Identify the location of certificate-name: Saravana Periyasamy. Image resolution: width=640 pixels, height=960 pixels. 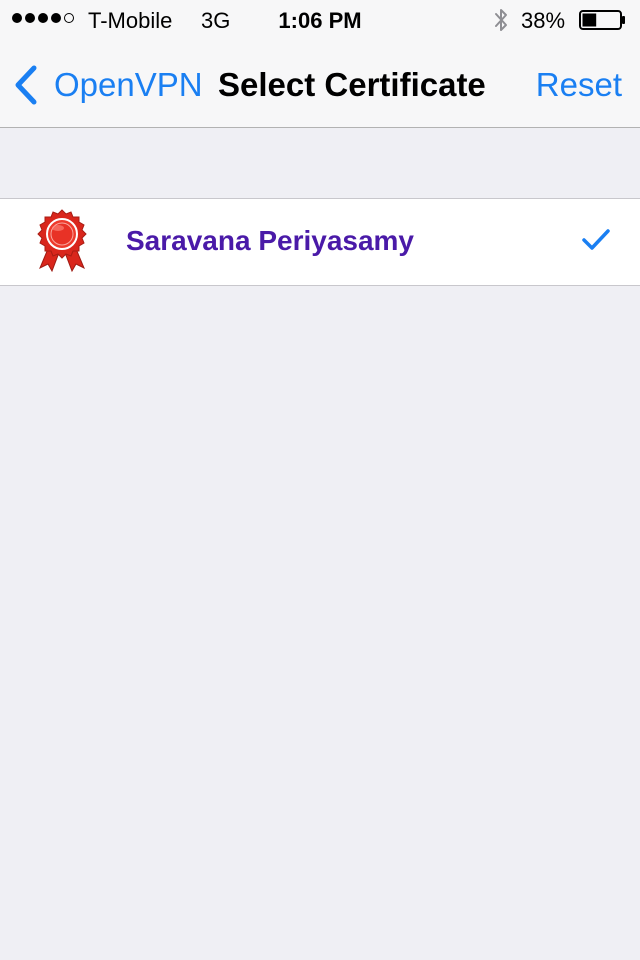
(270, 240).